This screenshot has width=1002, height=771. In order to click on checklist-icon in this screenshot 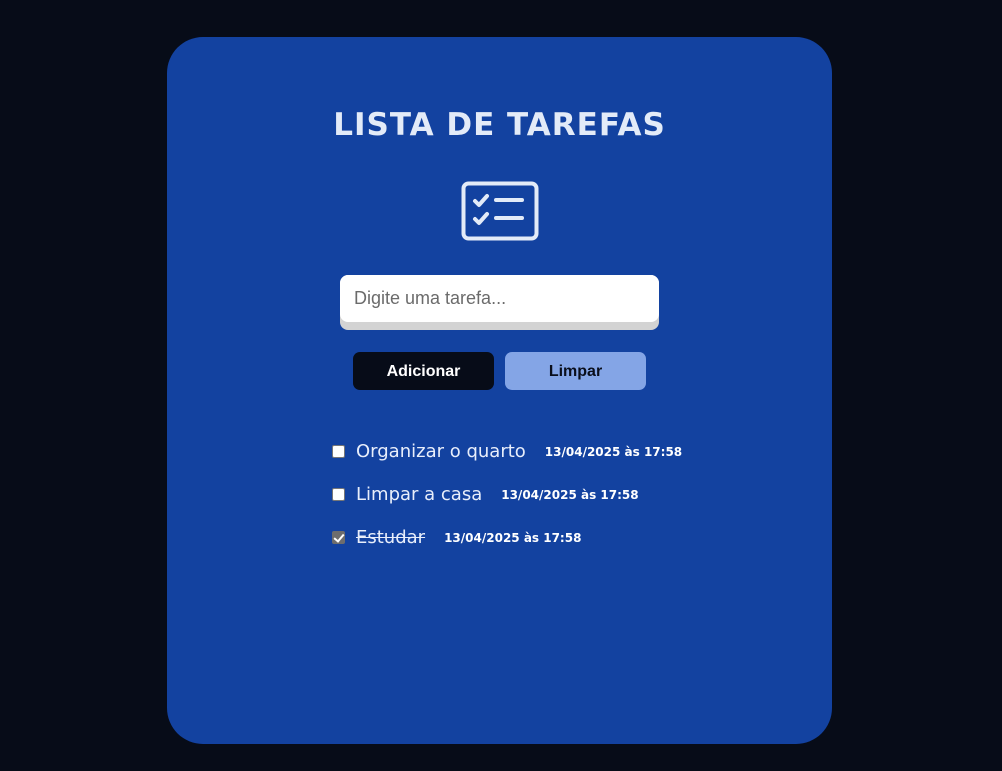, I will do `click(500, 211)`.